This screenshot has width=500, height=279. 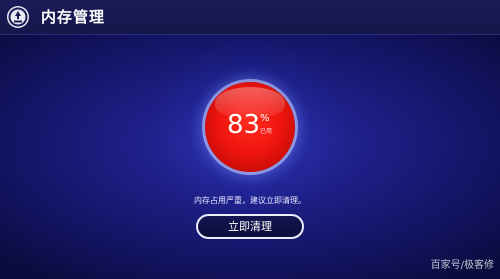 I want to click on memory-usage-caption: 已用, so click(x=266, y=131).